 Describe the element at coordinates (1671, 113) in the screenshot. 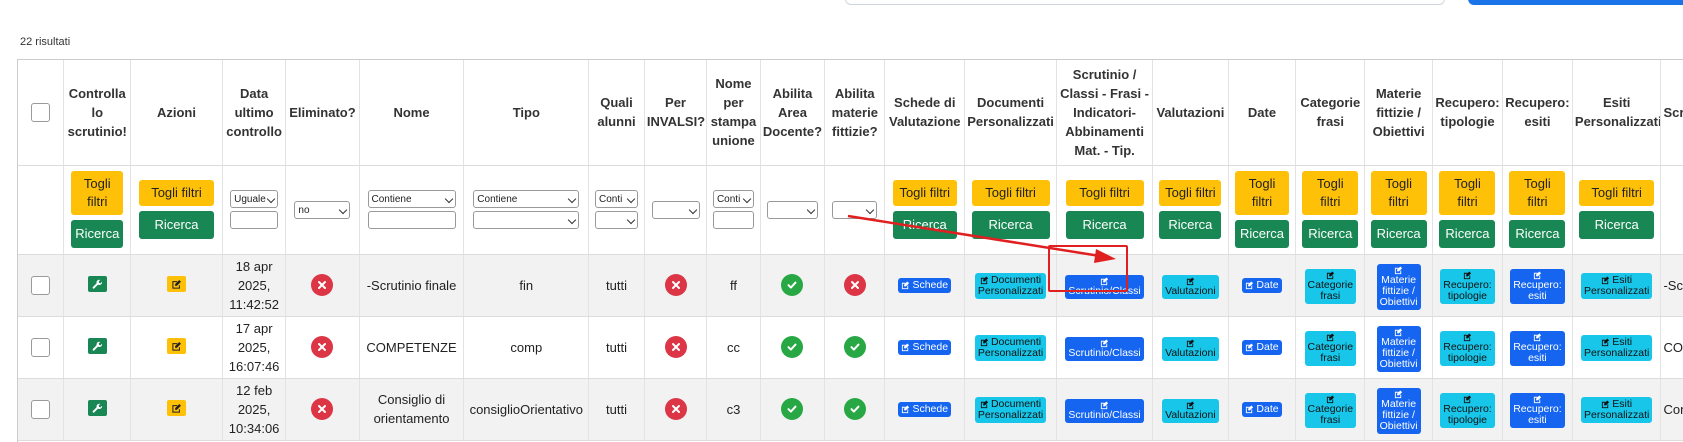

I see `col-header-last: Scr` at that location.